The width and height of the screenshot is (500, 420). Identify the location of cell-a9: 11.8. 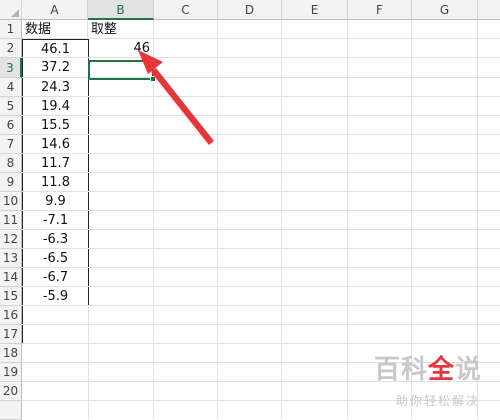
(55, 182).